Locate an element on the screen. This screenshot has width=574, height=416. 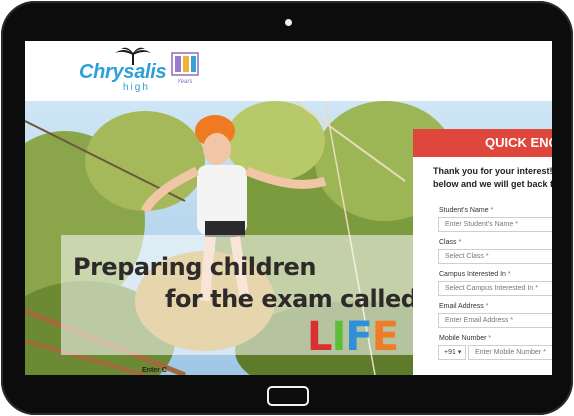
student-name-label: Student's Name * is located at coordinates (466, 210).